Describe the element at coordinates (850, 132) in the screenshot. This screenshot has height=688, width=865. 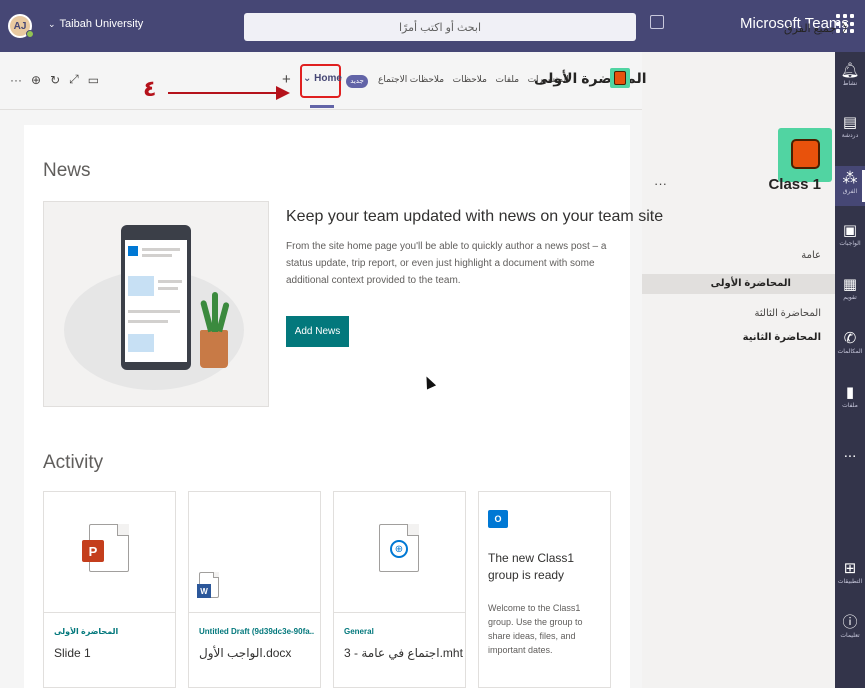
I see `rail-chat: ▤ دردشة` at that location.